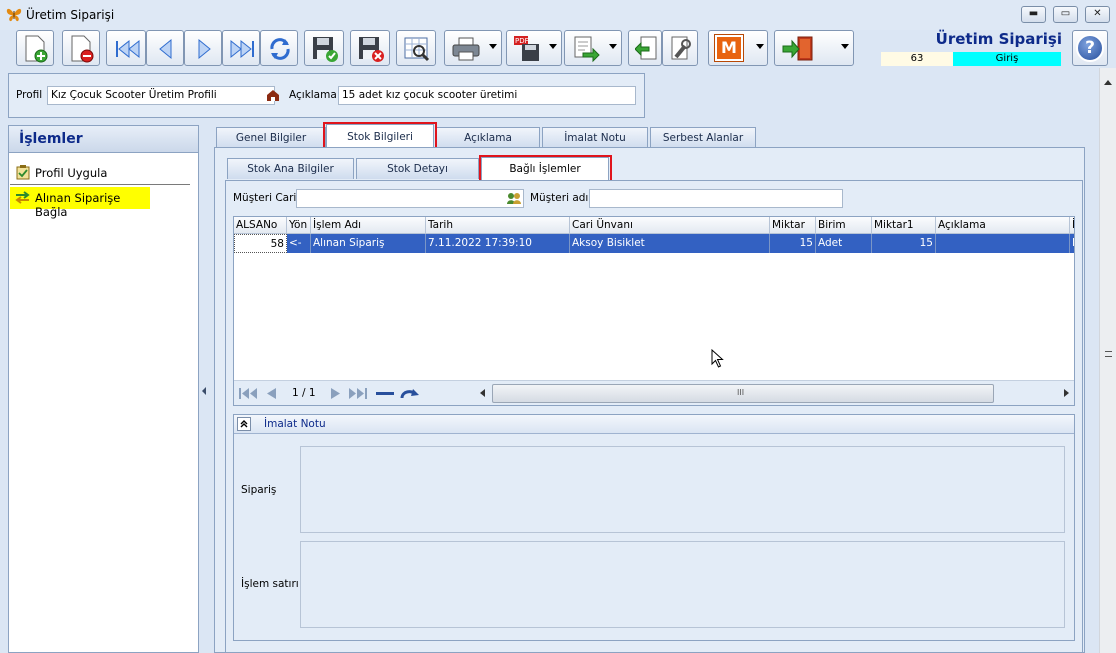 The height and width of the screenshot is (653, 1116). What do you see at coordinates (417, 168) in the screenshot?
I see `tab-stok-detayi: Stok Detayı` at bounding box center [417, 168].